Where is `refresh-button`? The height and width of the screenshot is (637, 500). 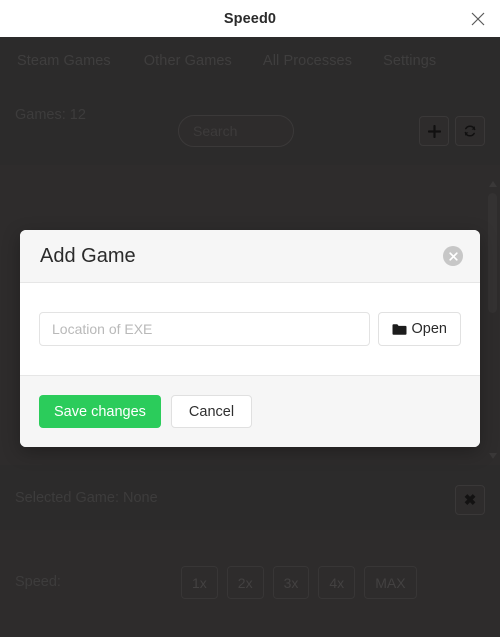
refresh-button is located at coordinates (470, 131).